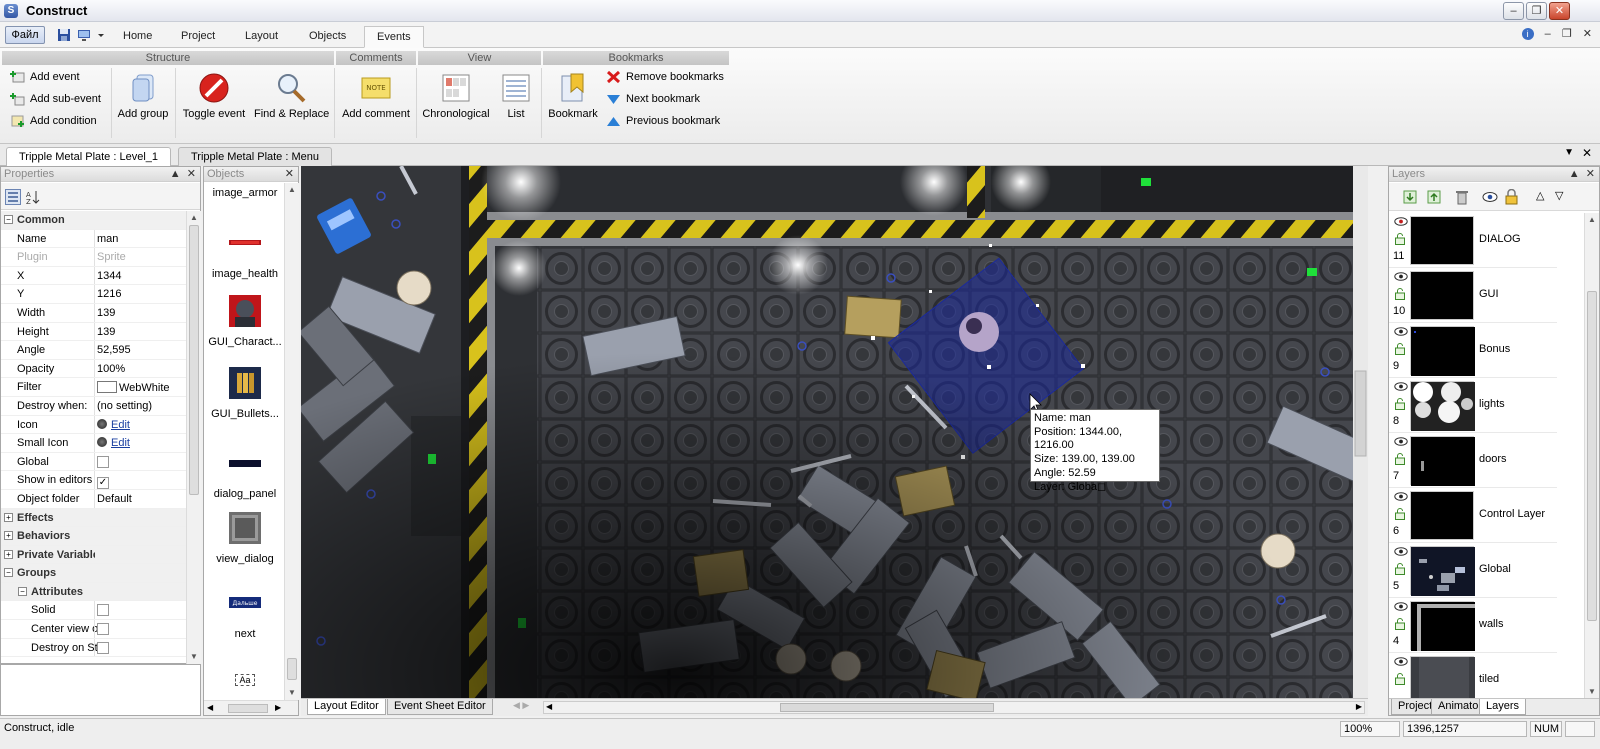 This screenshot has height=749, width=1600. I want to click on property-row-icon: Icon Edit, so click(94, 425).